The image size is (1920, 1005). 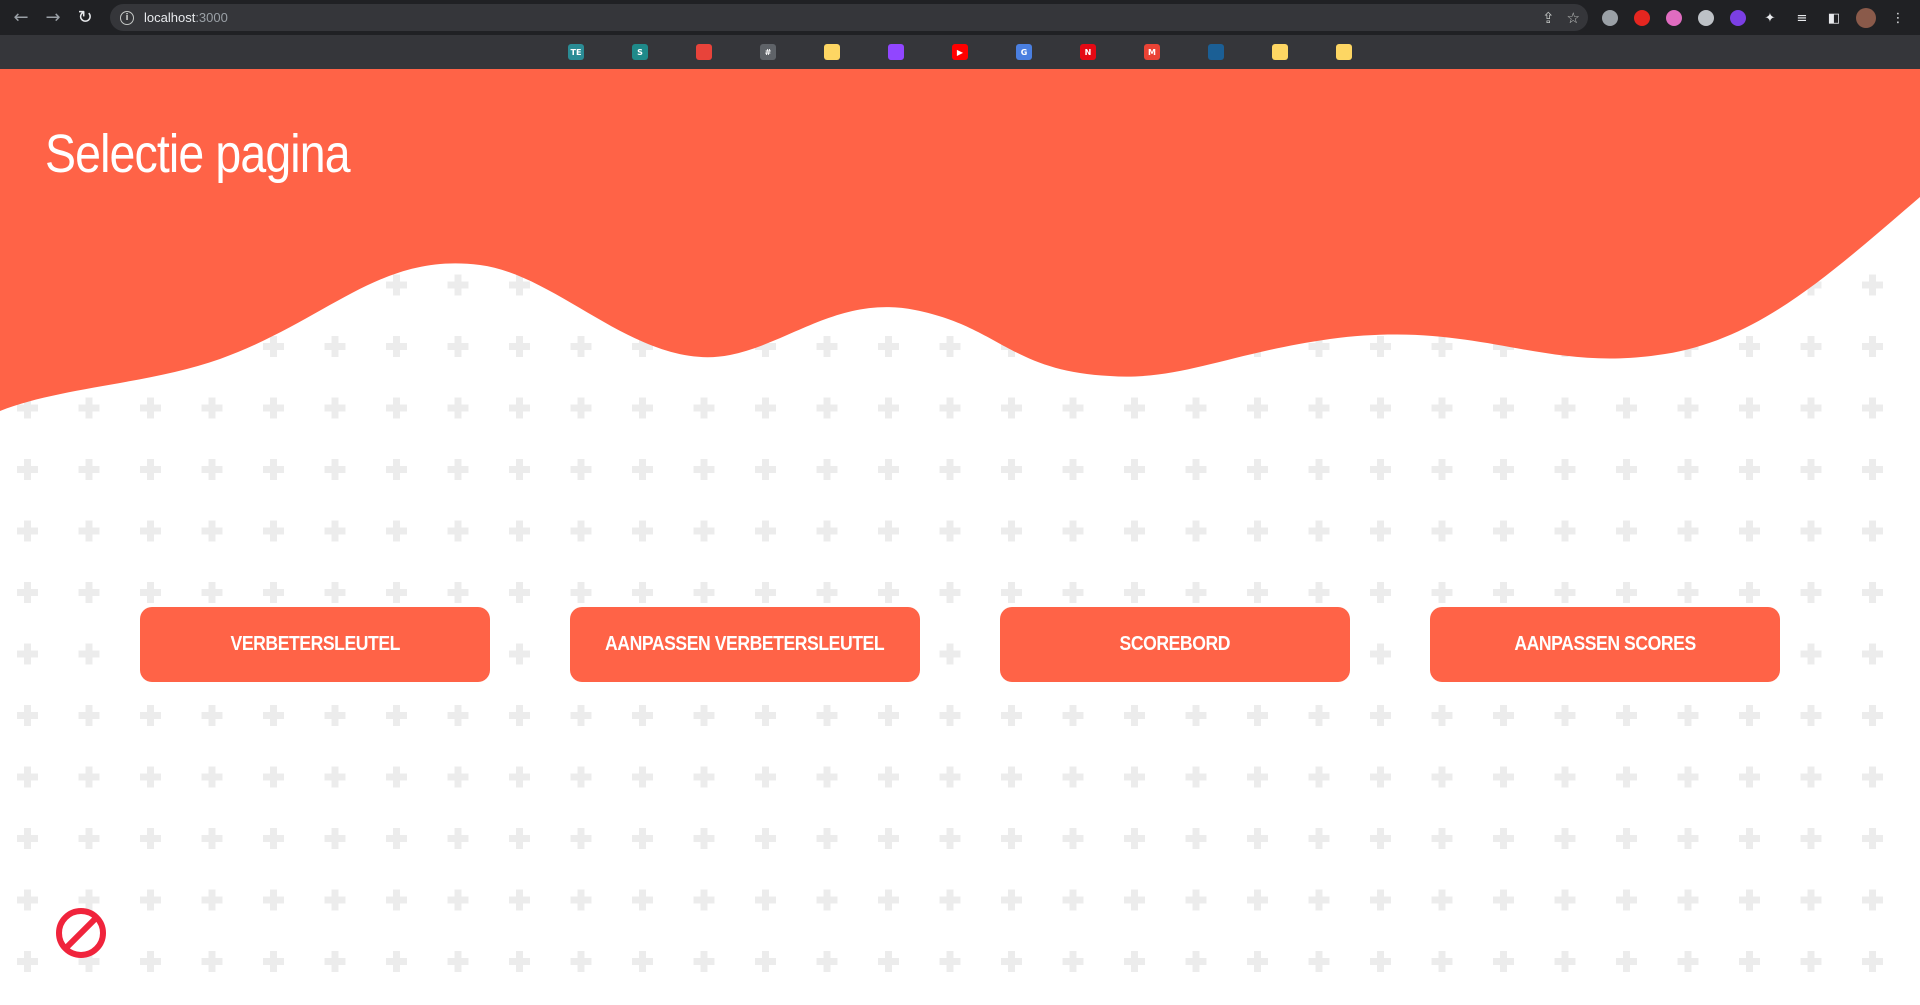 I want to click on url-text: localhost:3000, so click(x=186, y=17).